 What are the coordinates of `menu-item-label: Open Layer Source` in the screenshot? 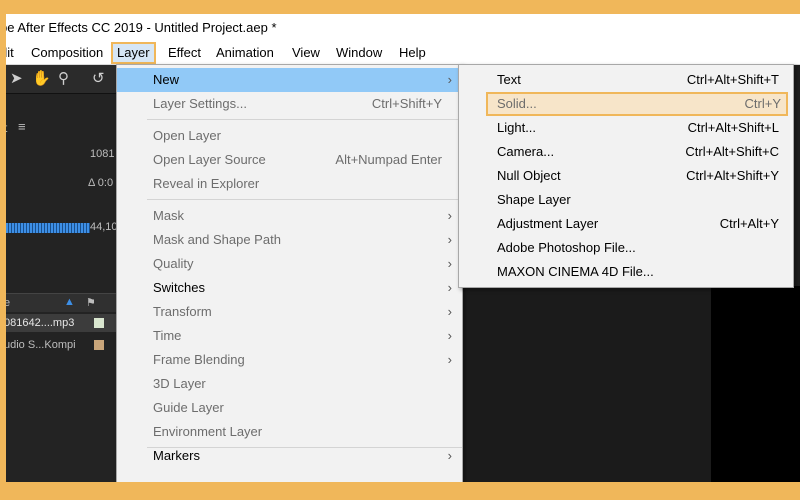 It's located at (209, 159).